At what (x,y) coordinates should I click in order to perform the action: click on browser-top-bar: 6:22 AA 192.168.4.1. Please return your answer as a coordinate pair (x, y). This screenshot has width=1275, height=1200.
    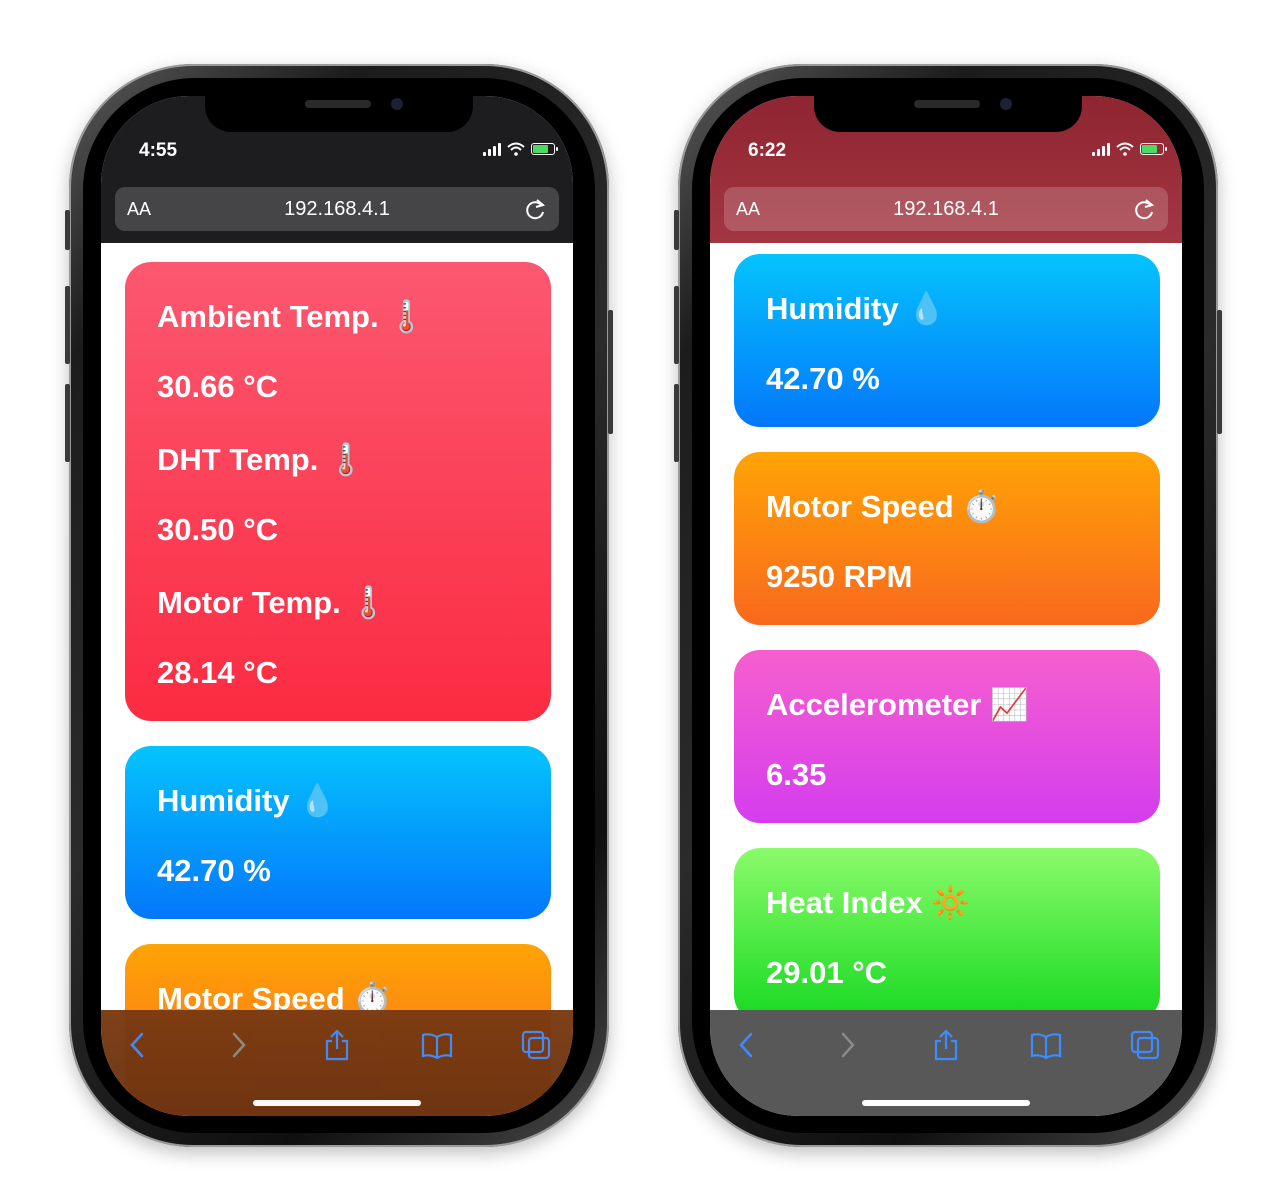
    Looking at the image, I should click on (946, 169).